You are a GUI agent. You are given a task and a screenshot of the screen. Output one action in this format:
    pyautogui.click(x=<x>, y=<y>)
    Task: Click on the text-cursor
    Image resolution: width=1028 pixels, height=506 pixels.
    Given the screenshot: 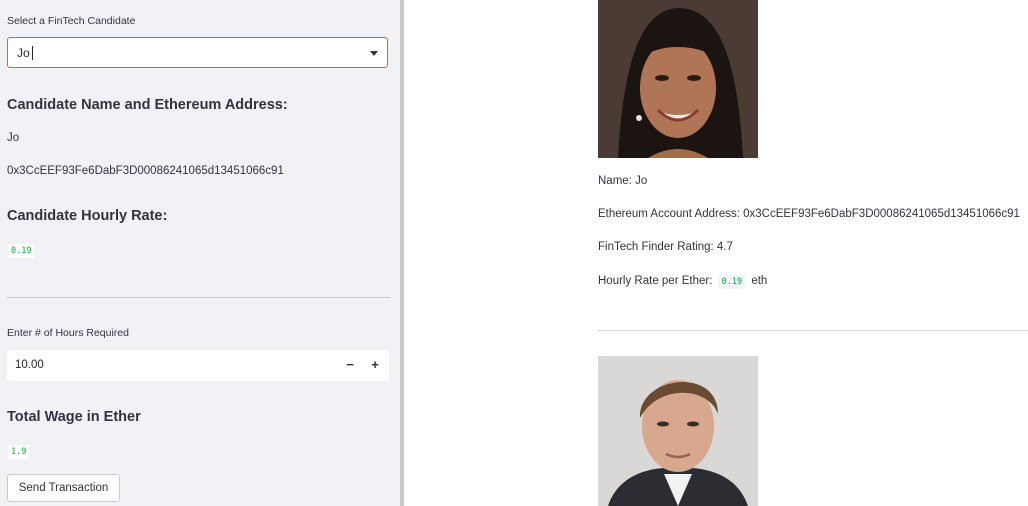 What is the action you would take?
    pyautogui.click(x=32, y=53)
    